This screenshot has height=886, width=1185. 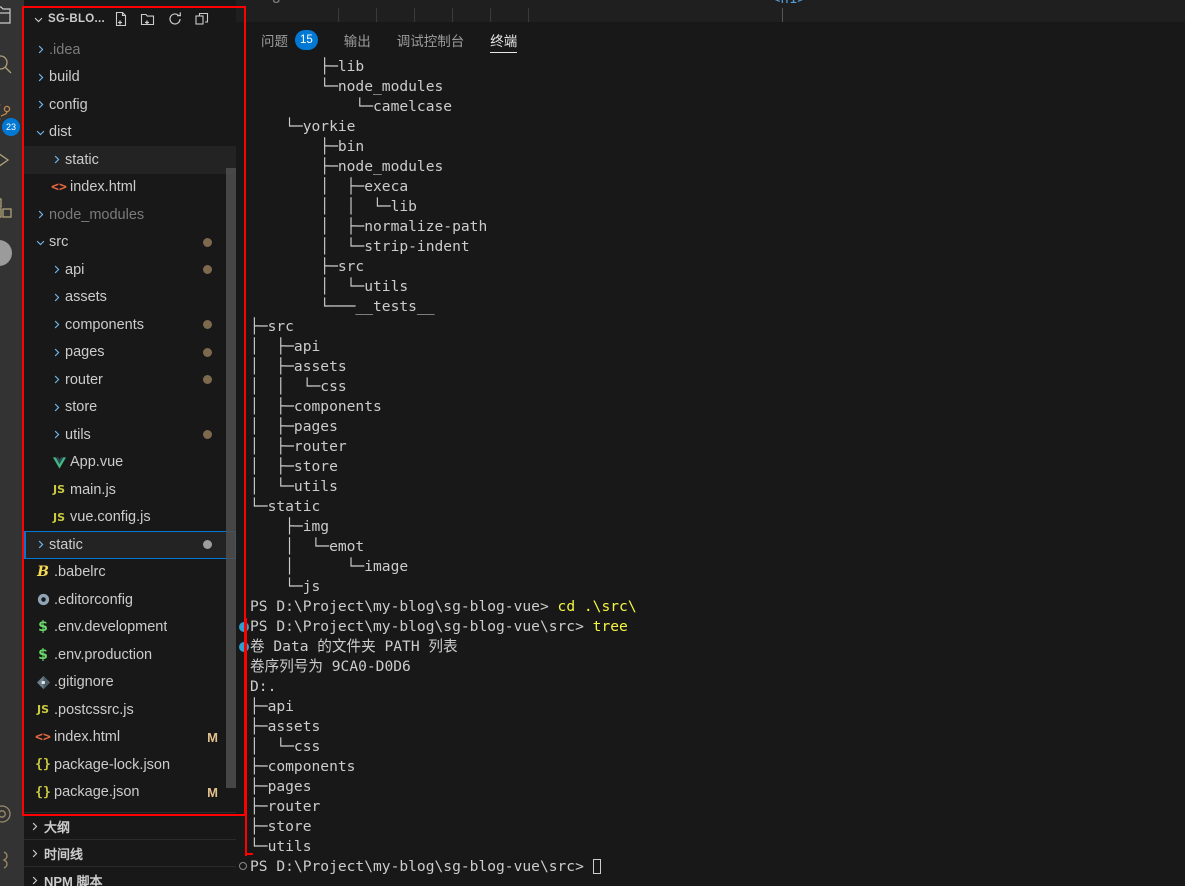 What do you see at coordinates (710, 267) in the screenshot?
I see `terminal-line: ├─src` at bounding box center [710, 267].